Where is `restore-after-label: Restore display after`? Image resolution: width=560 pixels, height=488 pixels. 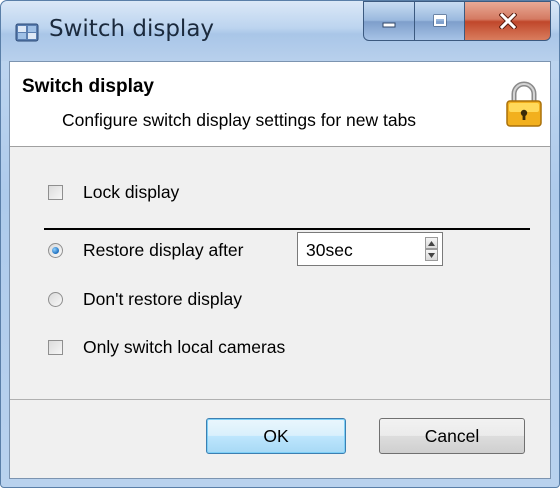
restore-after-label: Restore display after is located at coordinates (163, 250).